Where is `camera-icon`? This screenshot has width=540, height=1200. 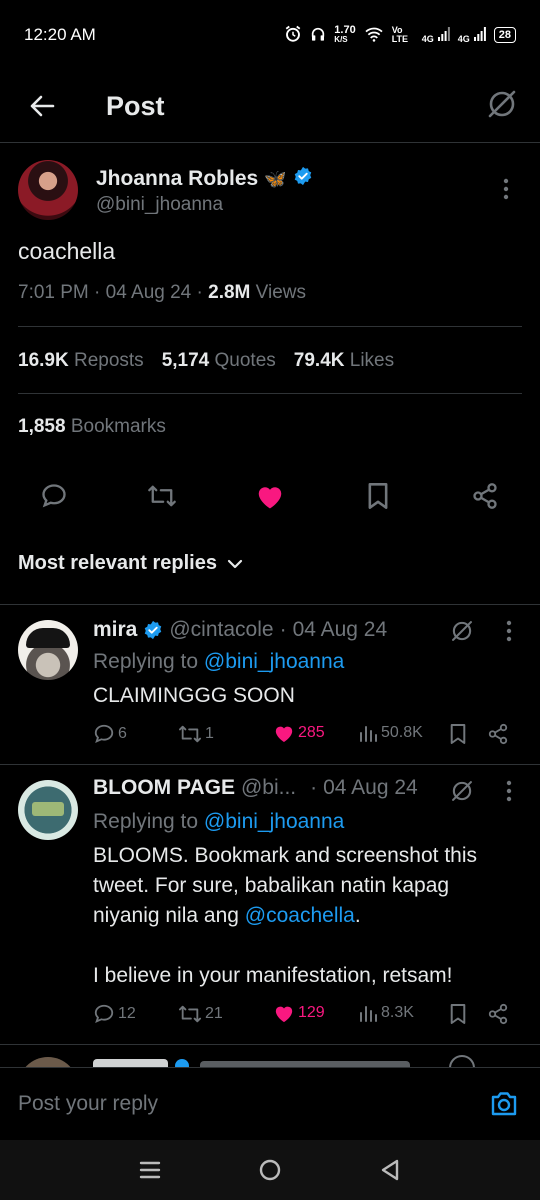
camera-icon is located at coordinates (504, 1104).